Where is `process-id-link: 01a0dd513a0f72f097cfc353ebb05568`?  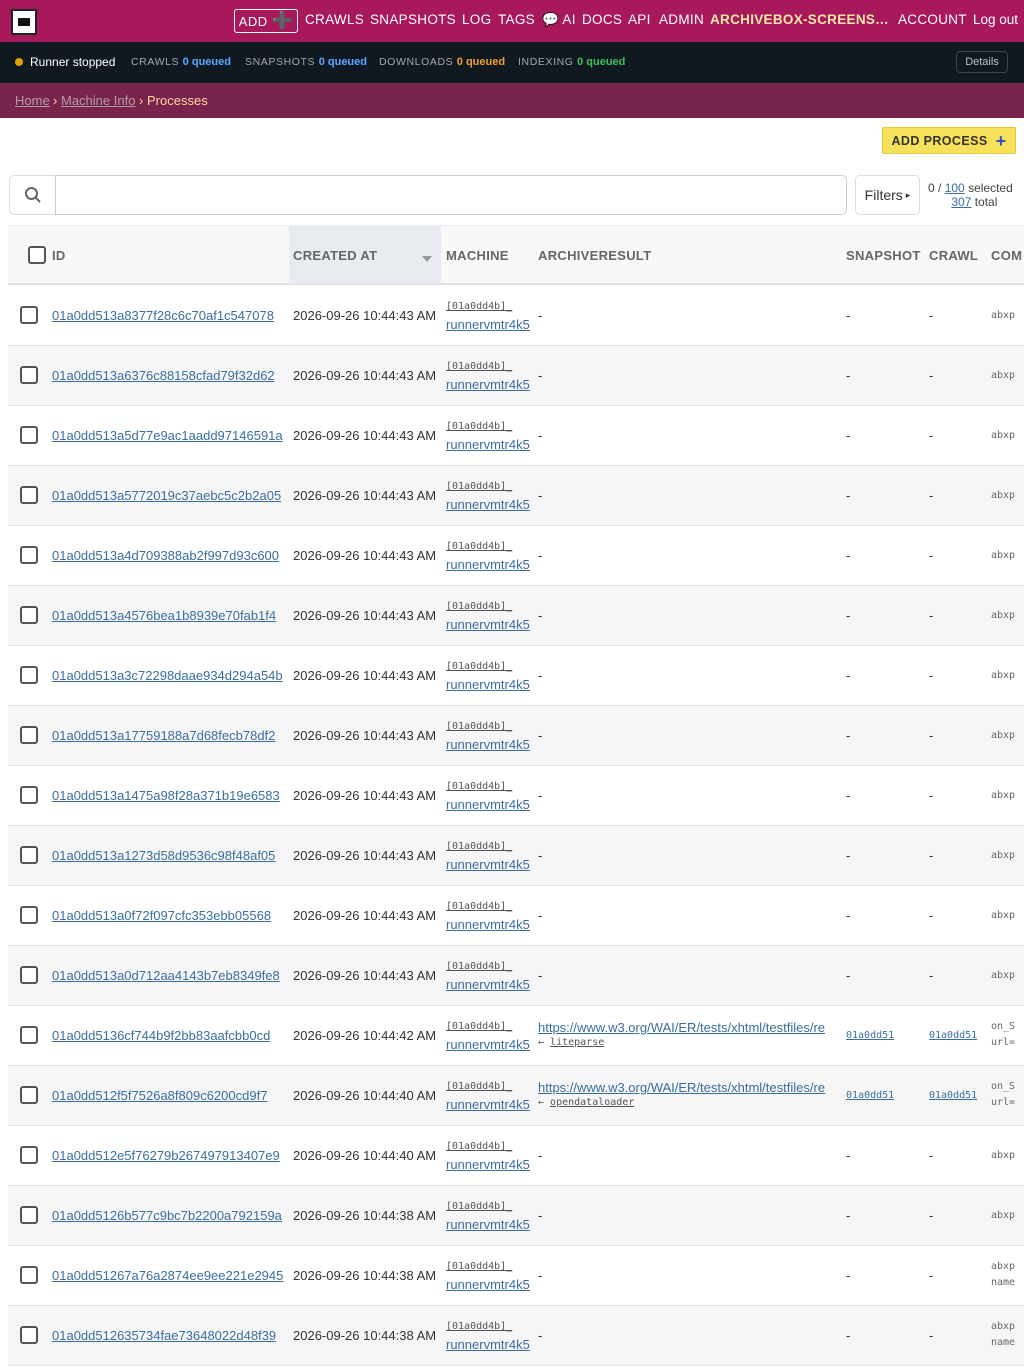
process-id-link: 01a0dd513a0f72f097cfc353ebb05568 is located at coordinates (161, 915).